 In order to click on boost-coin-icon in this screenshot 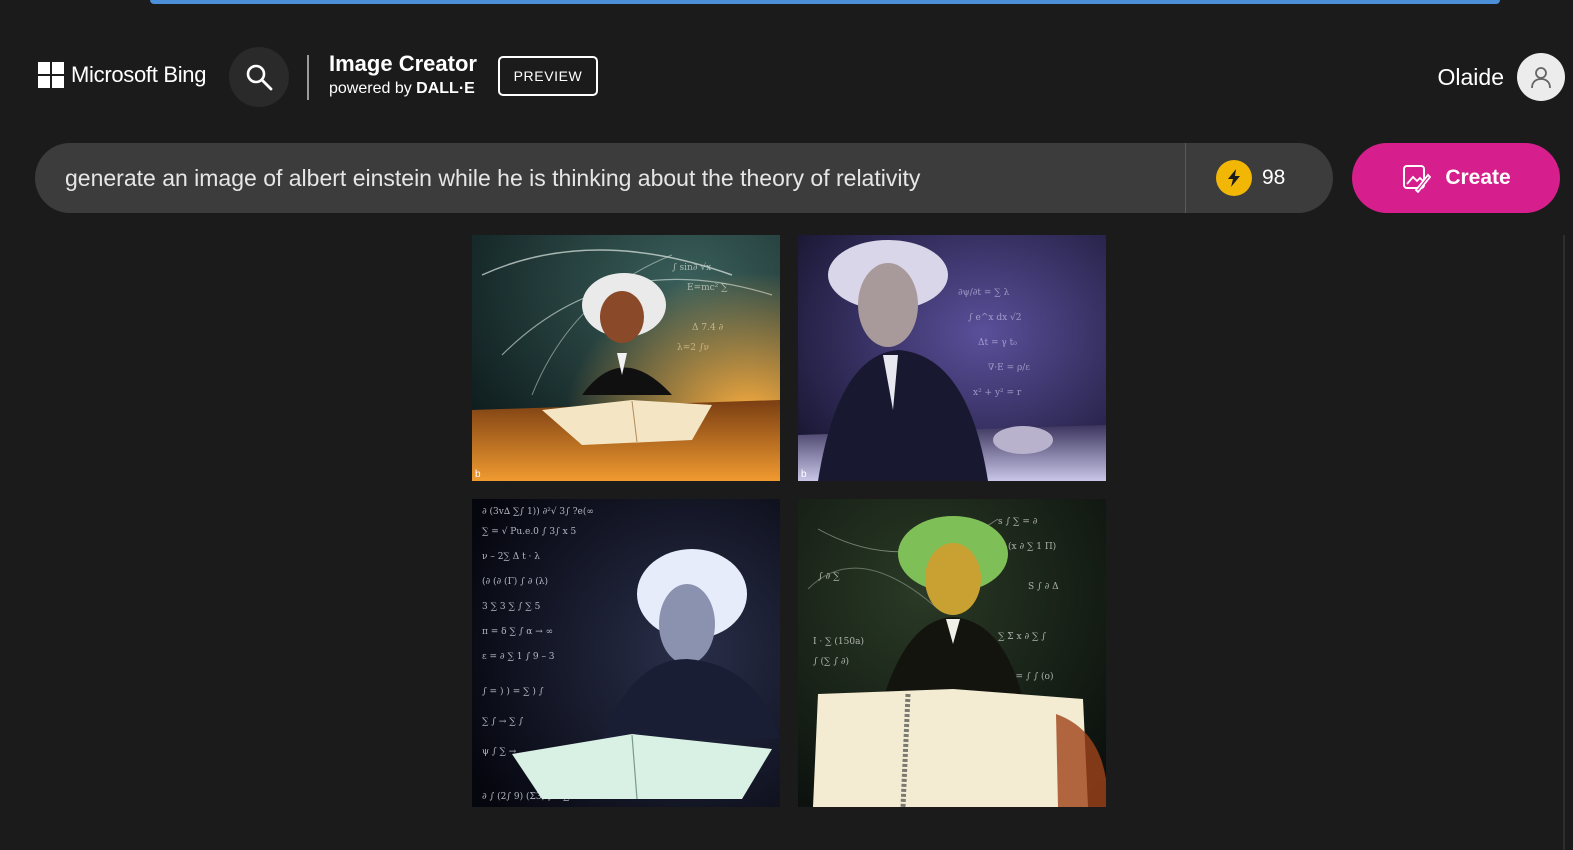, I will do `click(1234, 178)`.